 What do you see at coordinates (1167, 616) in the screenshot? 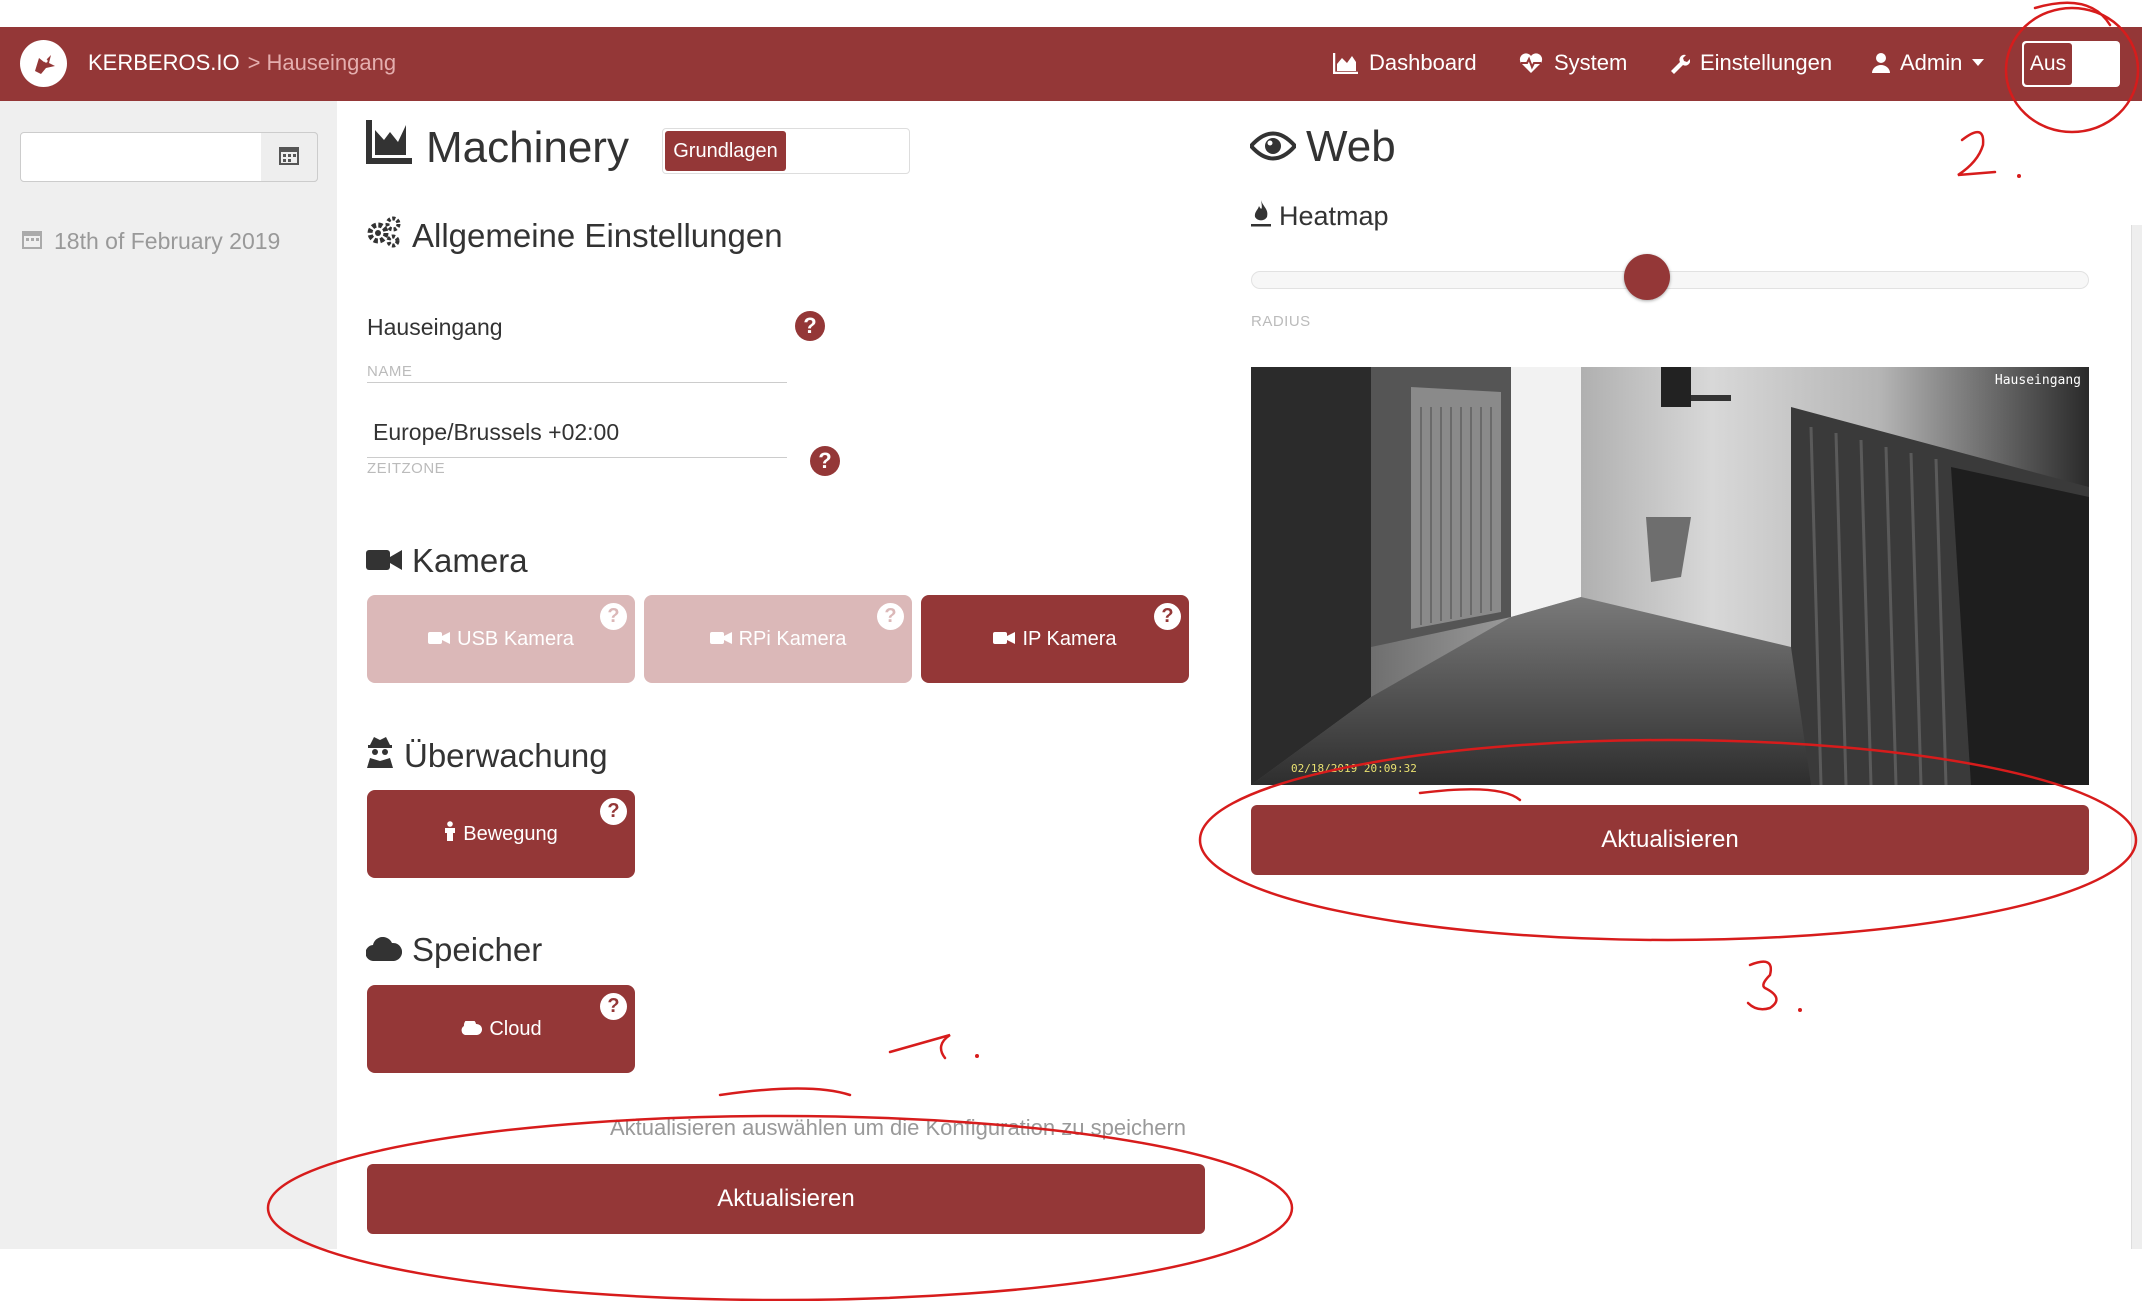
I see `ip-camera-help-icon: ?` at bounding box center [1167, 616].